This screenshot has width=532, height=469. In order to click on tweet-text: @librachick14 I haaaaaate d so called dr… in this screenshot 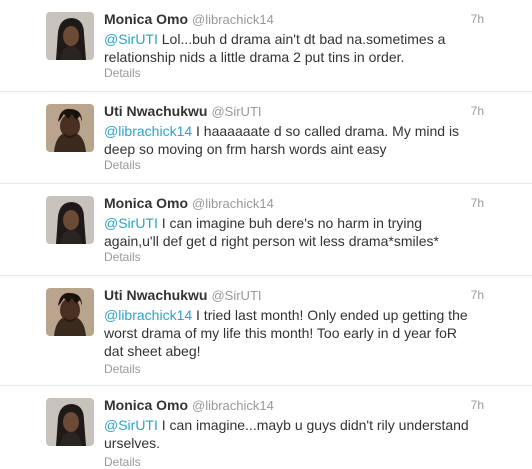, I will do `click(289, 140)`.